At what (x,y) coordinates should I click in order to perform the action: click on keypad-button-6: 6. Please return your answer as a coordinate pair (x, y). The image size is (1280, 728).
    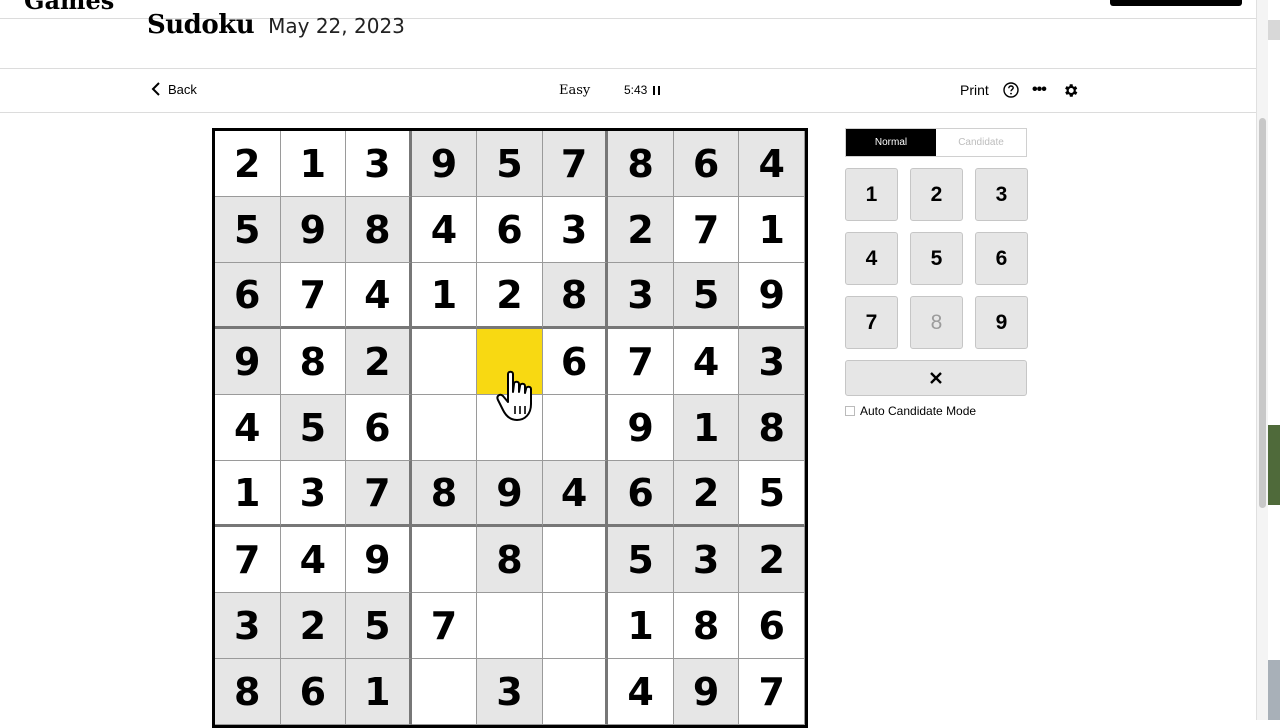
    Looking at the image, I should click on (1001, 258).